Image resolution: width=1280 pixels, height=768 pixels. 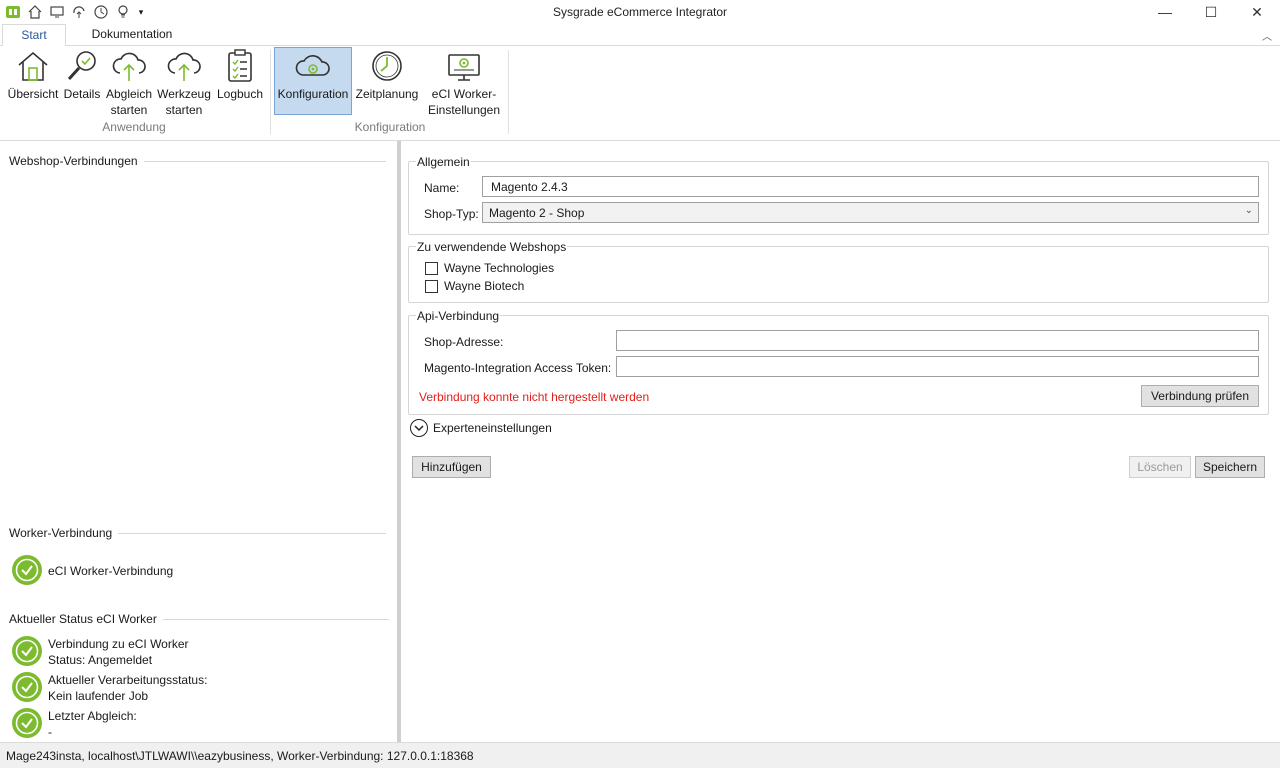 What do you see at coordinates (937, 366) in the screenshot?
I see `access-token-input` at bounding box center [937, 366].